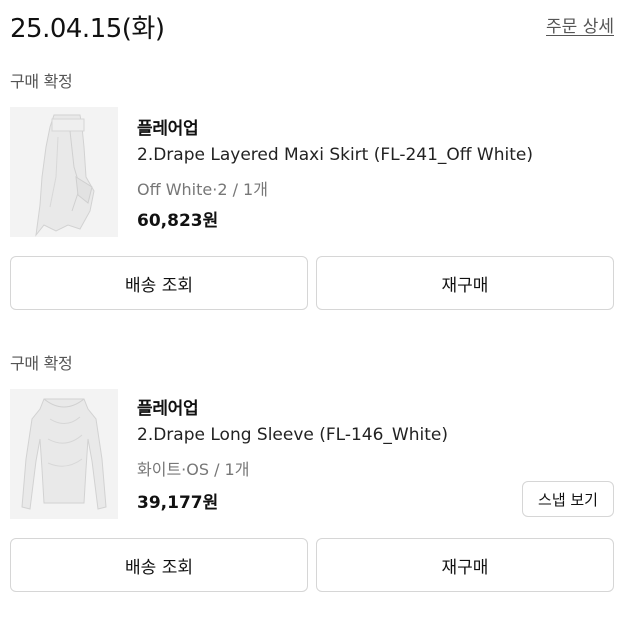  Describe the element at coordinates (178, 503) in the screenshot. I see `product-price: 39,177원` at that location.